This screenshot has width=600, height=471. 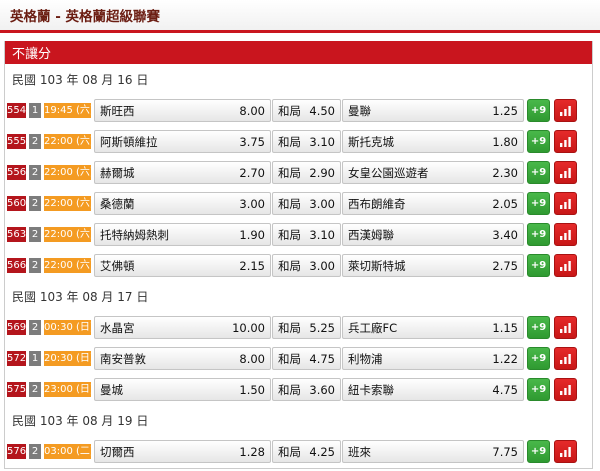 What do you see at coordinates (182, 389) in the screenshot?
I see `home-odds-button: 曼城 1.50` at bounding box center [182, 389].